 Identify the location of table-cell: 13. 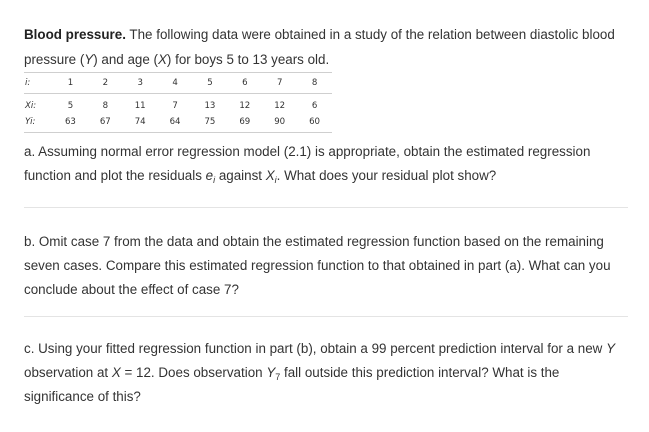
(210, 105).